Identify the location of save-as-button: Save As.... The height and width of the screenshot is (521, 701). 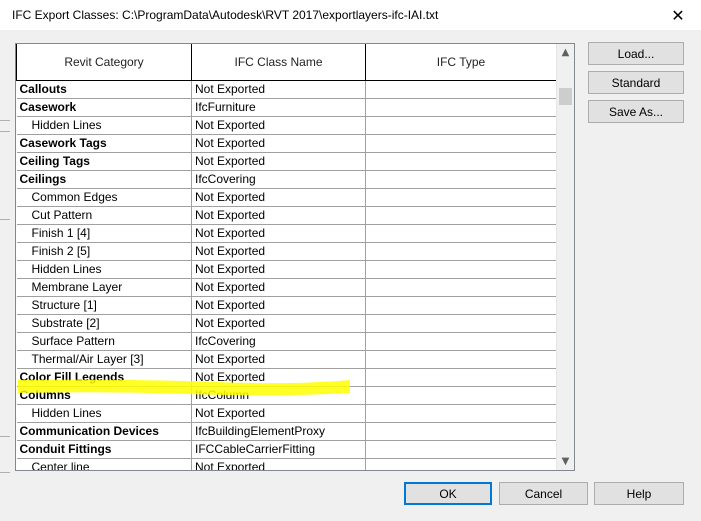
(636, 111).